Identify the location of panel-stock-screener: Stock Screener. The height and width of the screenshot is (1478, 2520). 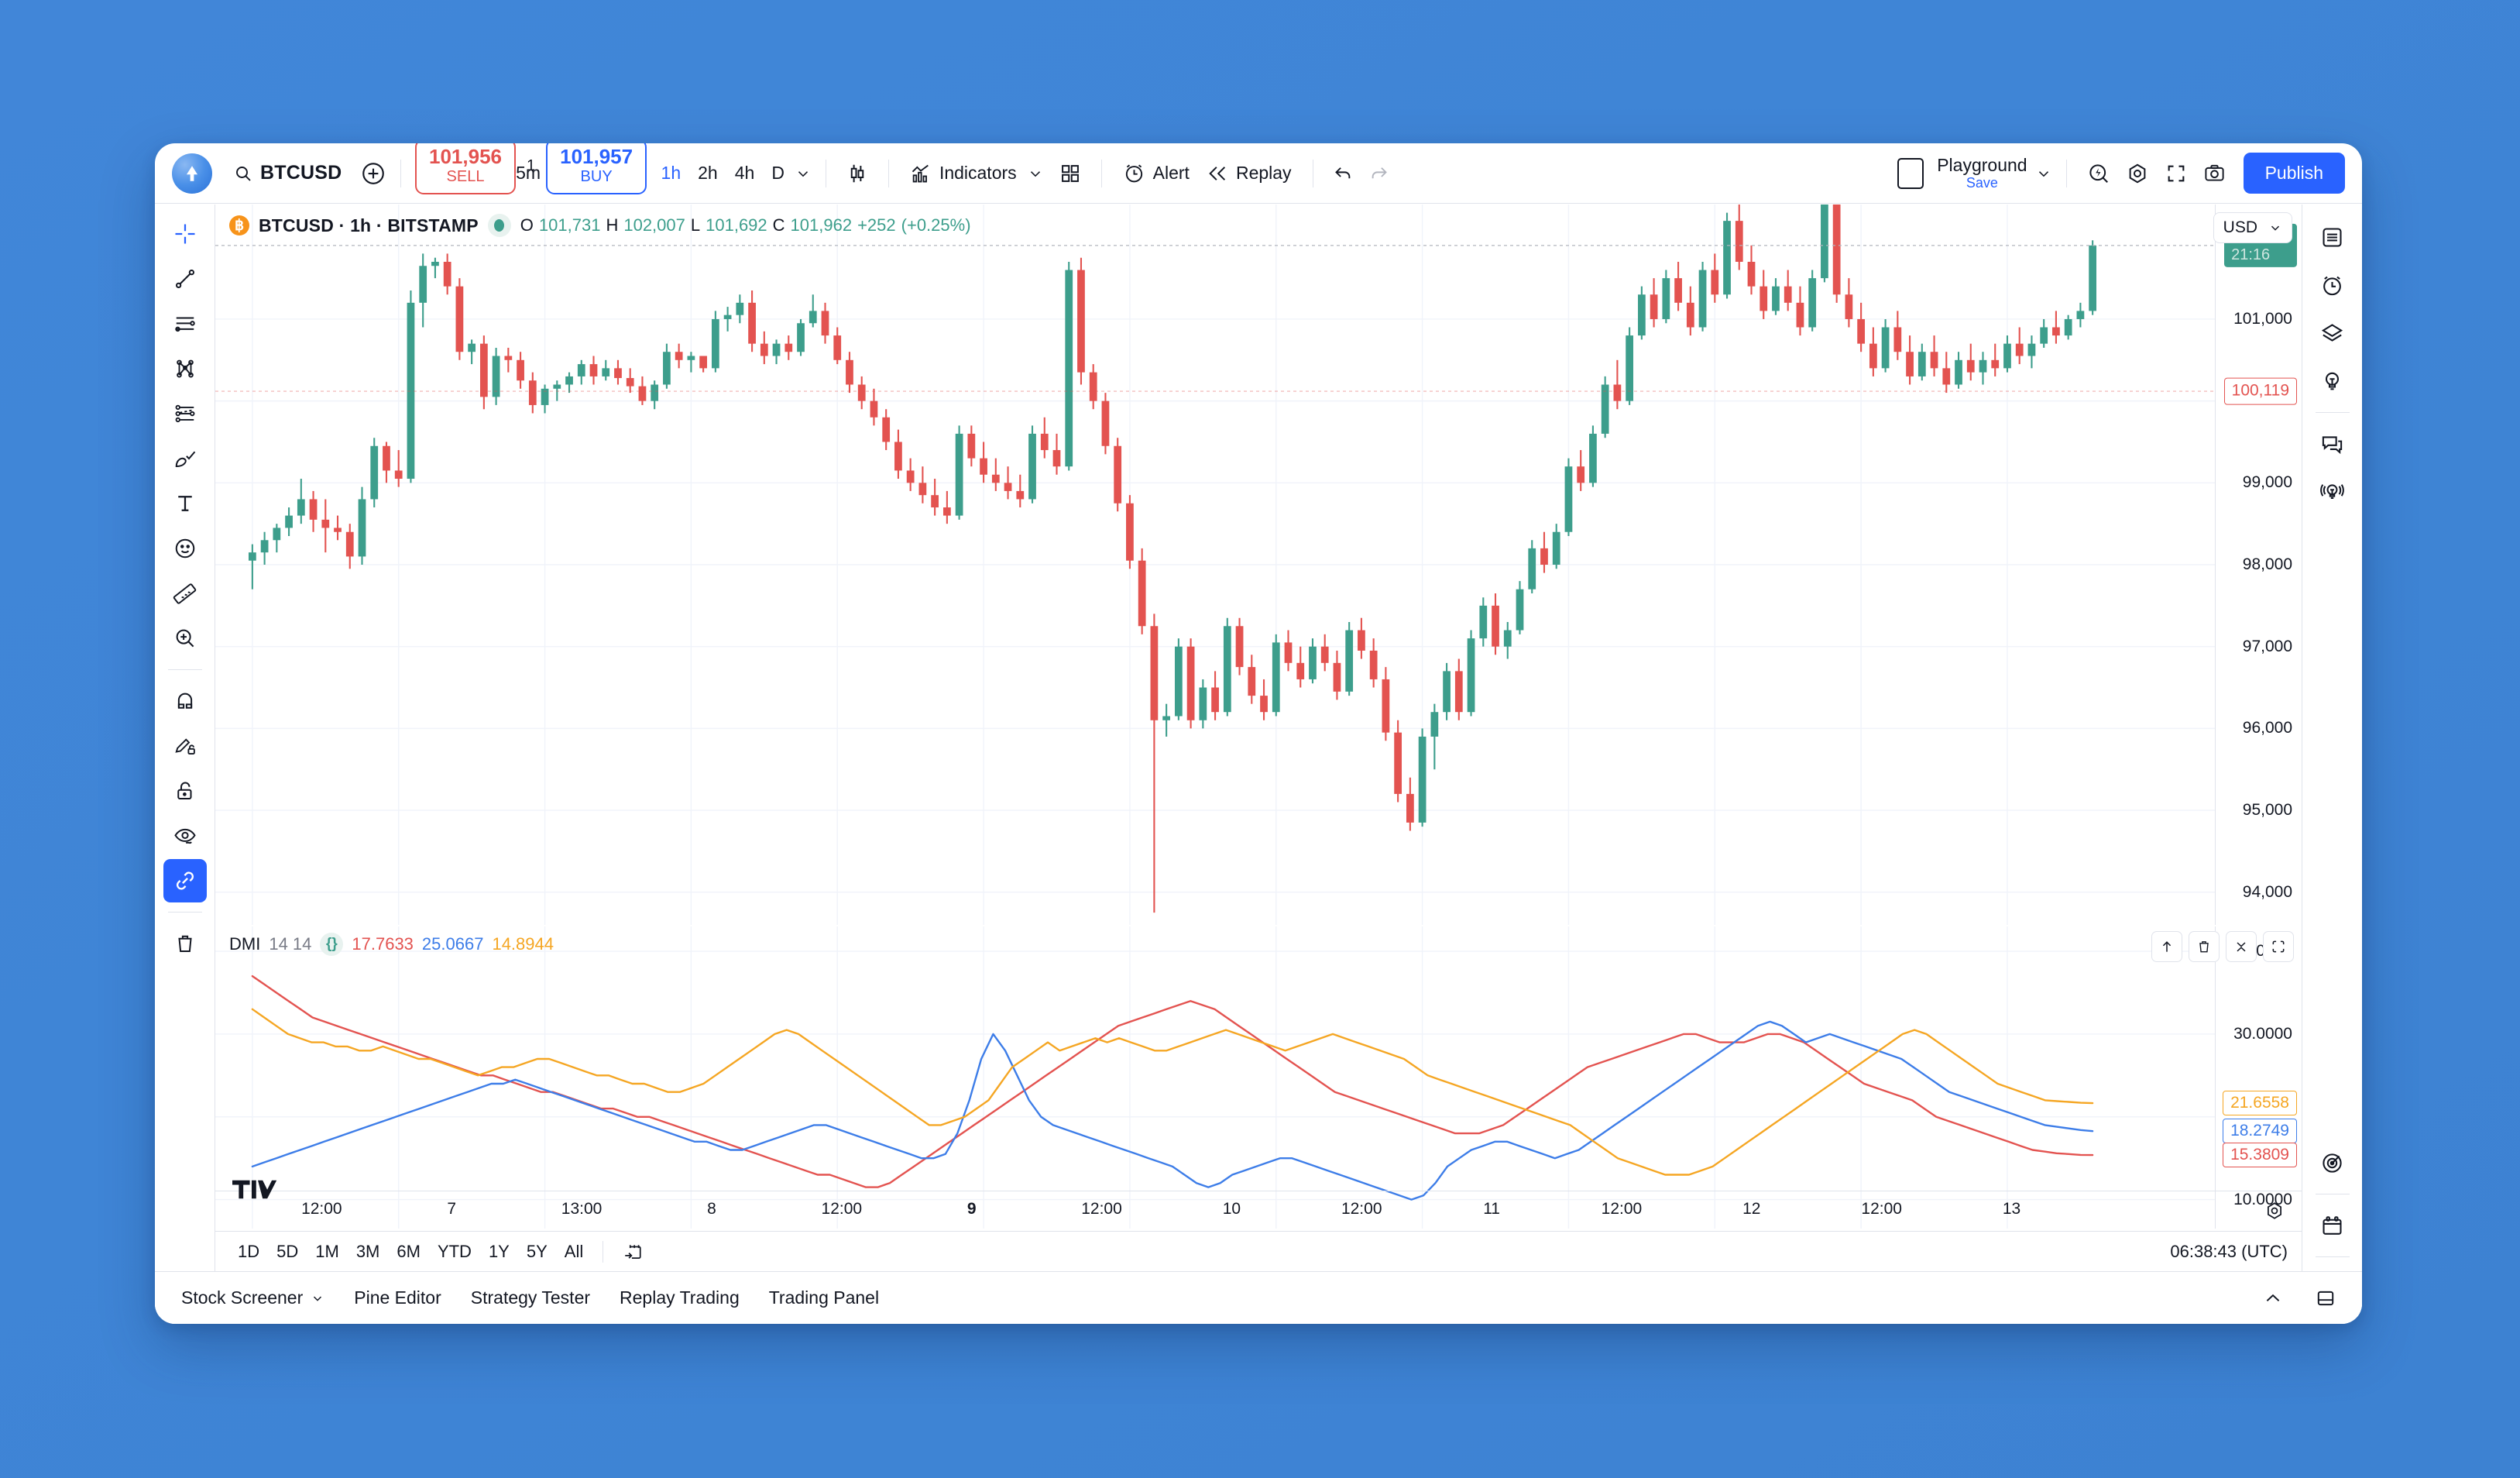
(253, 1297).